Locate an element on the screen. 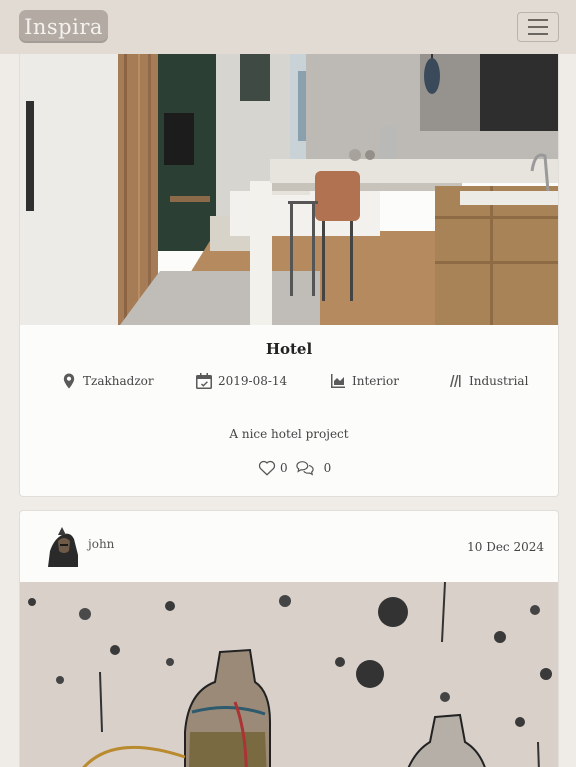 The image size is (576, 767). project-category: Interior is located at coordinates (364, 381).